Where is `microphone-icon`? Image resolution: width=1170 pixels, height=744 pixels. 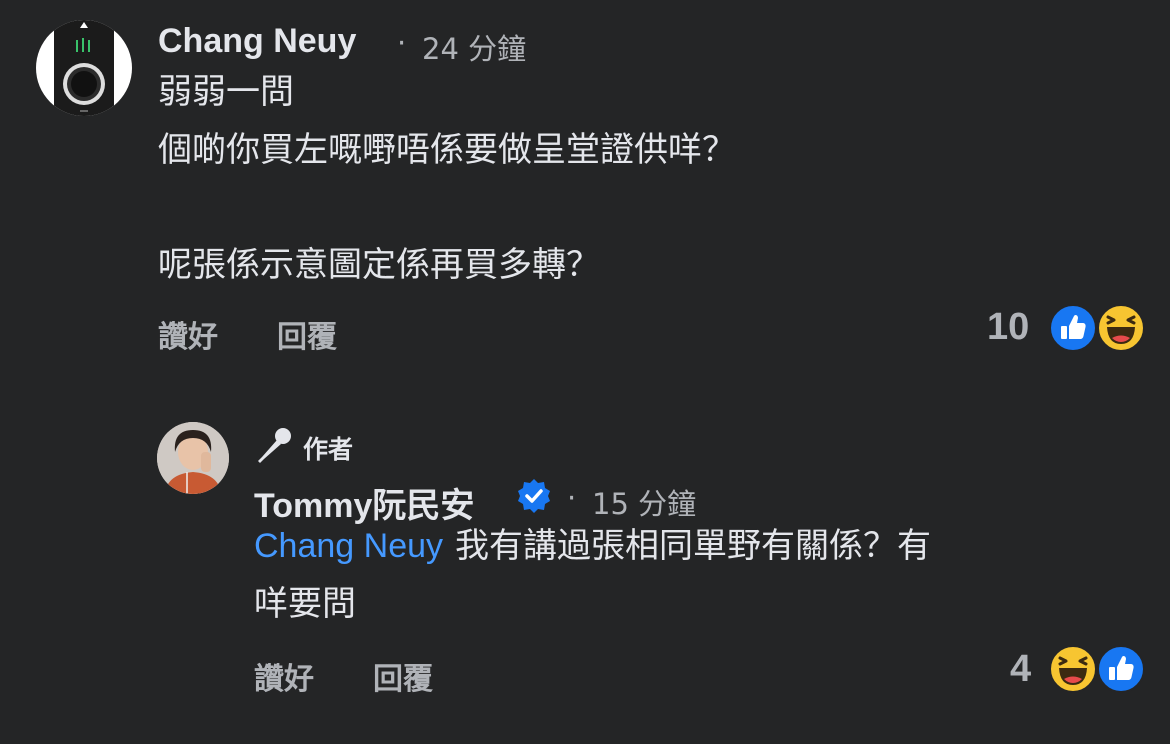 microphone-icon is located at coordinates (274, 447).